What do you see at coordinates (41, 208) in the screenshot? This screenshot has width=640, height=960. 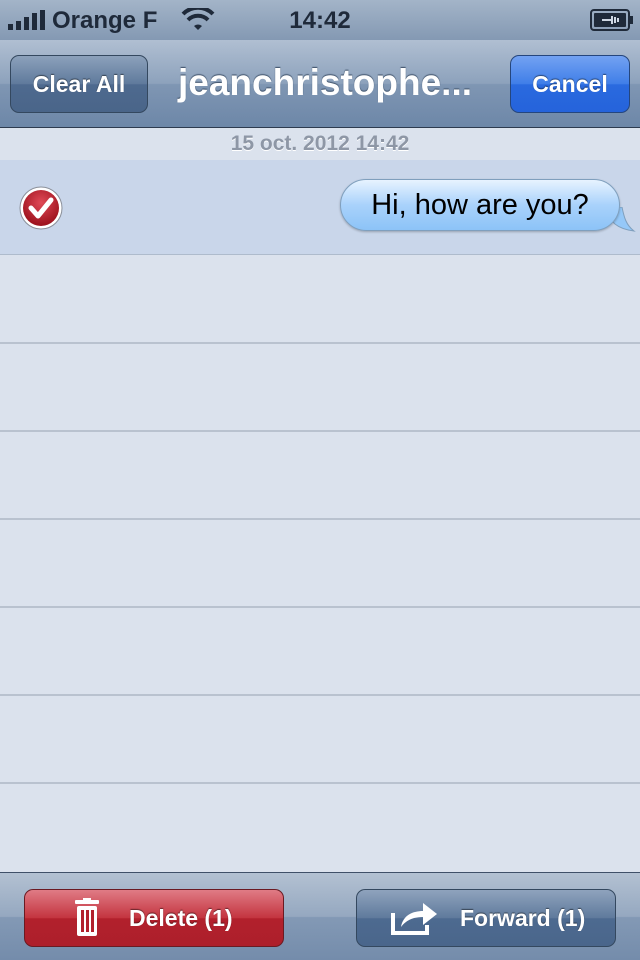 I see `selected-checkmark-icon` at bounding box center [41, 208].